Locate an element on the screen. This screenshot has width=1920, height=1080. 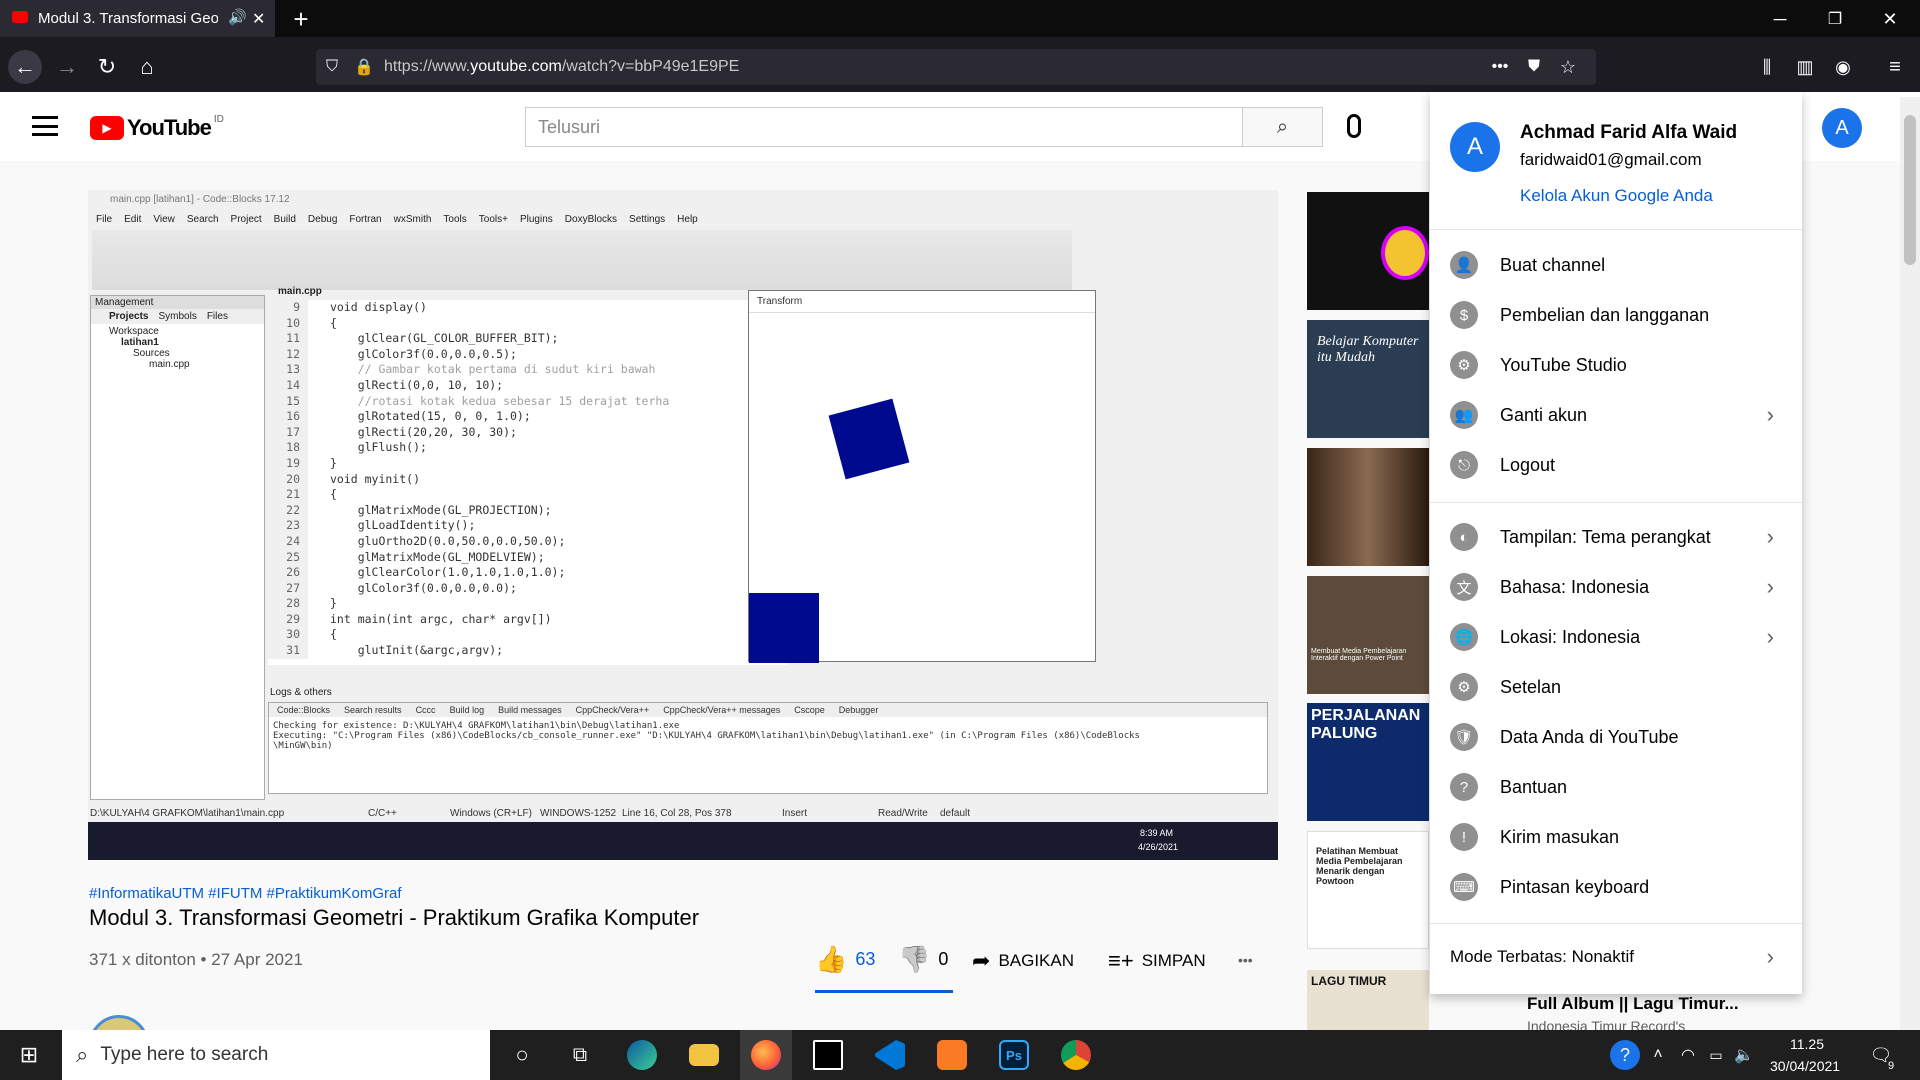
home-icon: ⌂ is located at coordinates (147, 67).